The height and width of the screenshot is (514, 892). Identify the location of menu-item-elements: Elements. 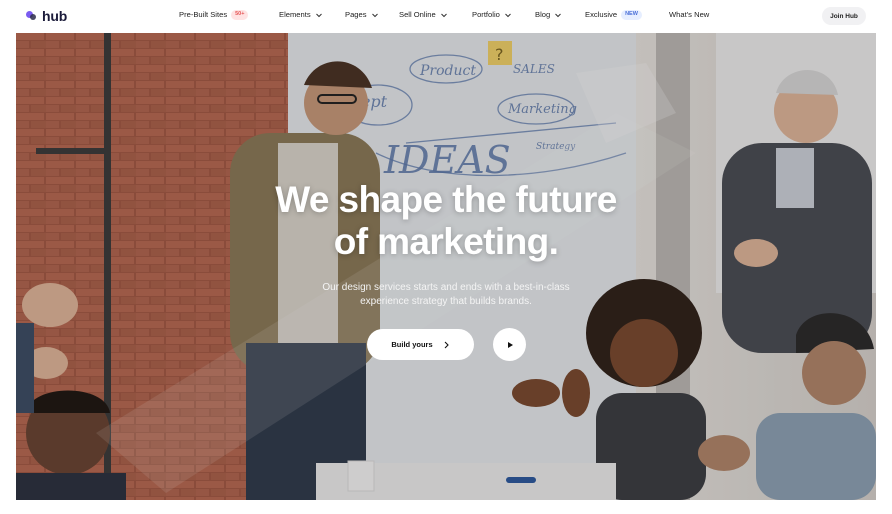
(301, 14).